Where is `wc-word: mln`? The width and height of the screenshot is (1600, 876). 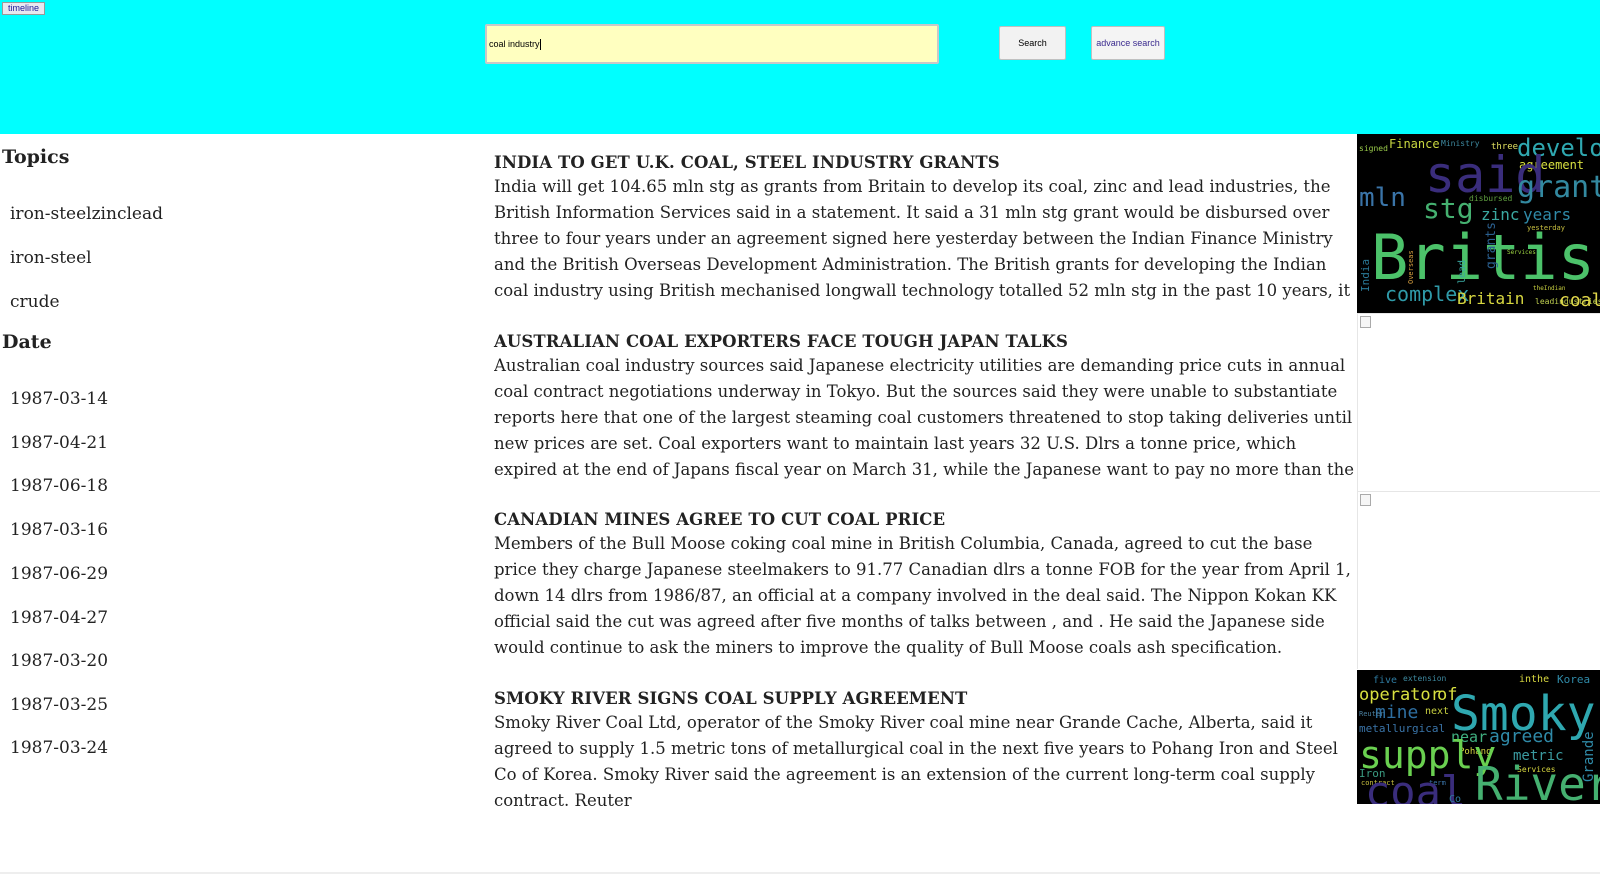 wc-word: mln is located at coordinates (1382, 198).